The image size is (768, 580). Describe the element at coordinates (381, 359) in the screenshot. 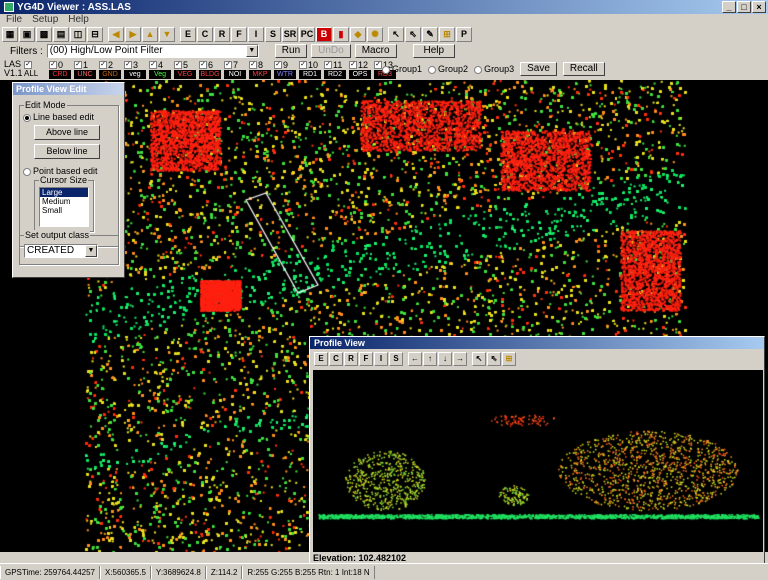

I see `profile-i-button: I` at that location.